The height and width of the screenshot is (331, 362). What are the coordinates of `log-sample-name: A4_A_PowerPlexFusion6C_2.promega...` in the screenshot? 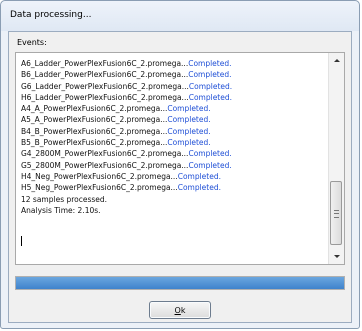 It's located at (94, 109).